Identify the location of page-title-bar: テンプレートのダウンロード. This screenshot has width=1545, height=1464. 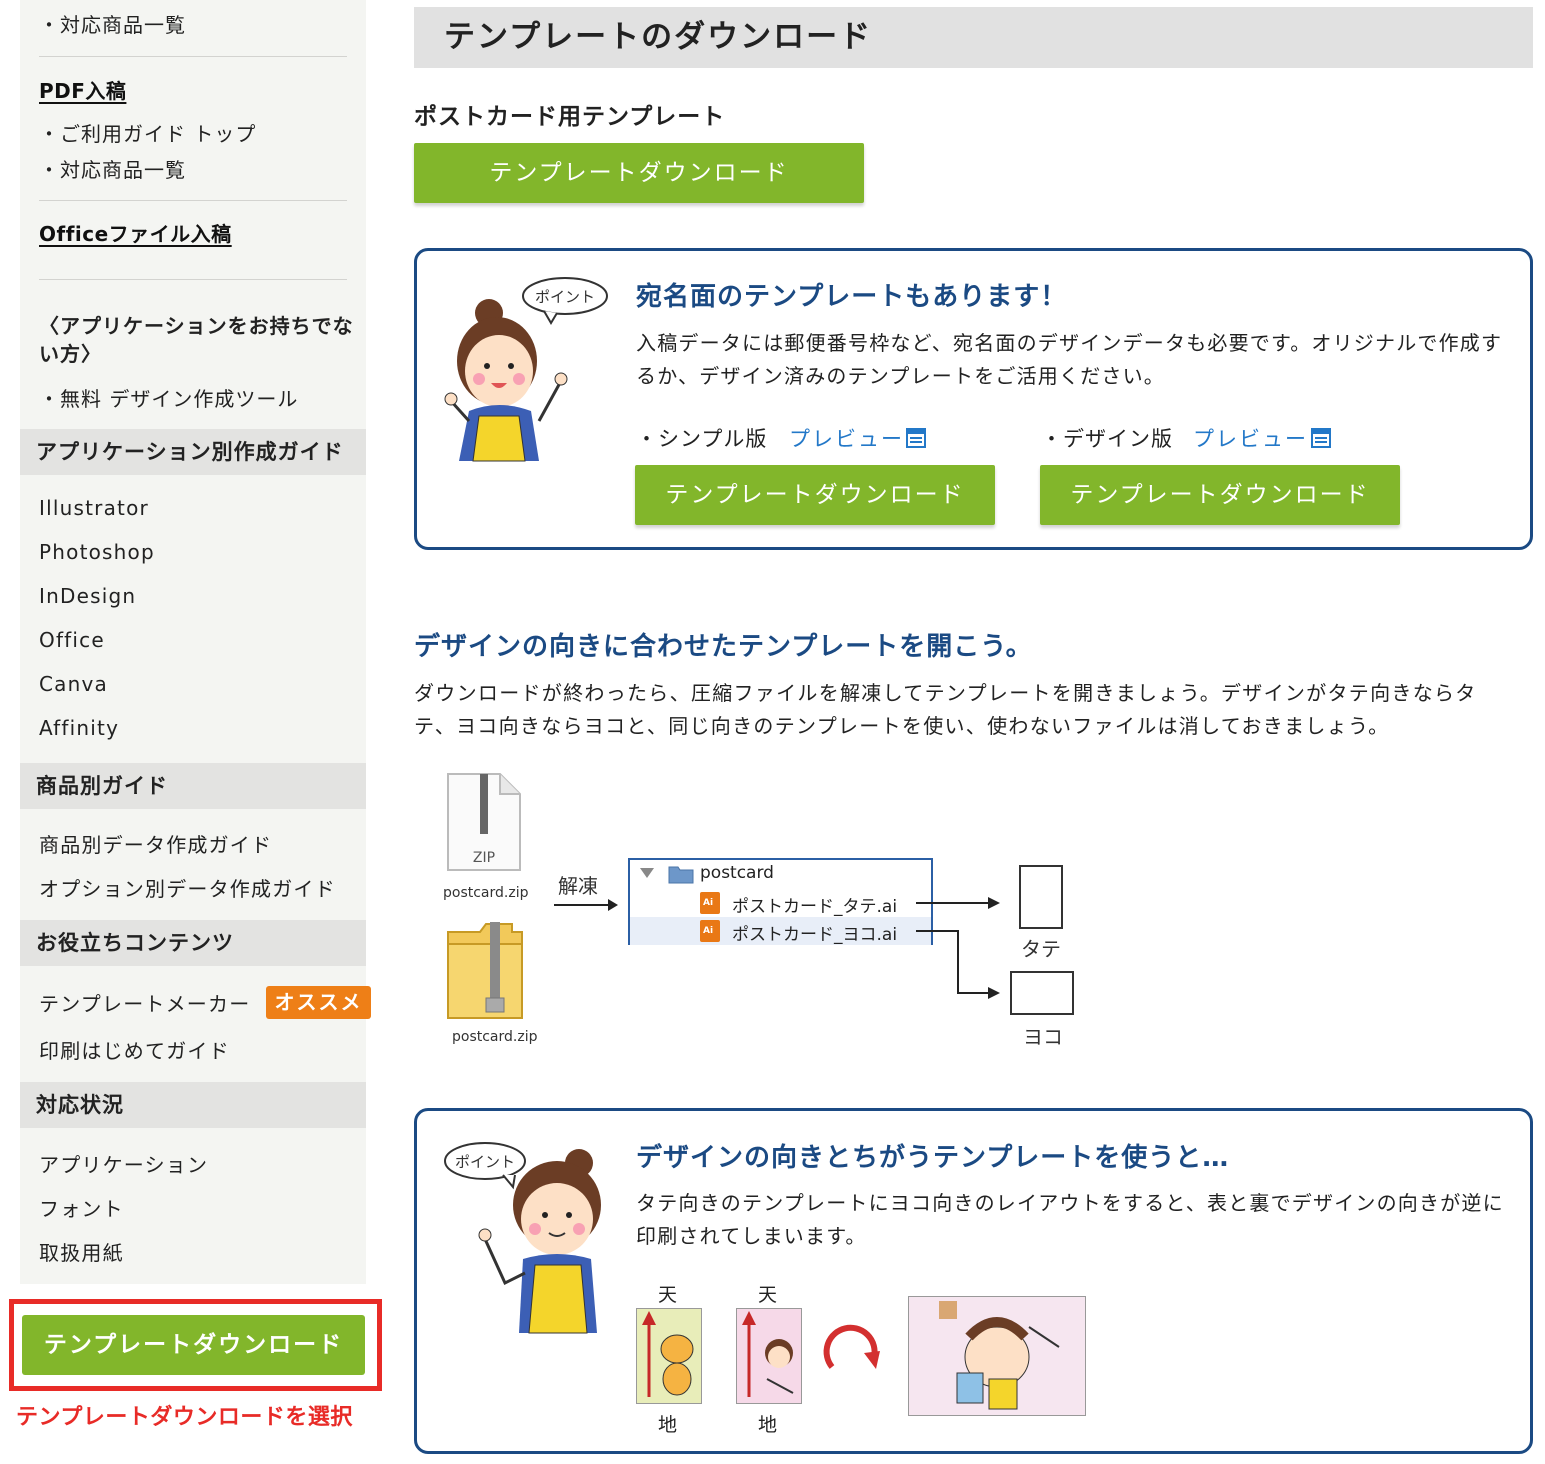
(973, 37).